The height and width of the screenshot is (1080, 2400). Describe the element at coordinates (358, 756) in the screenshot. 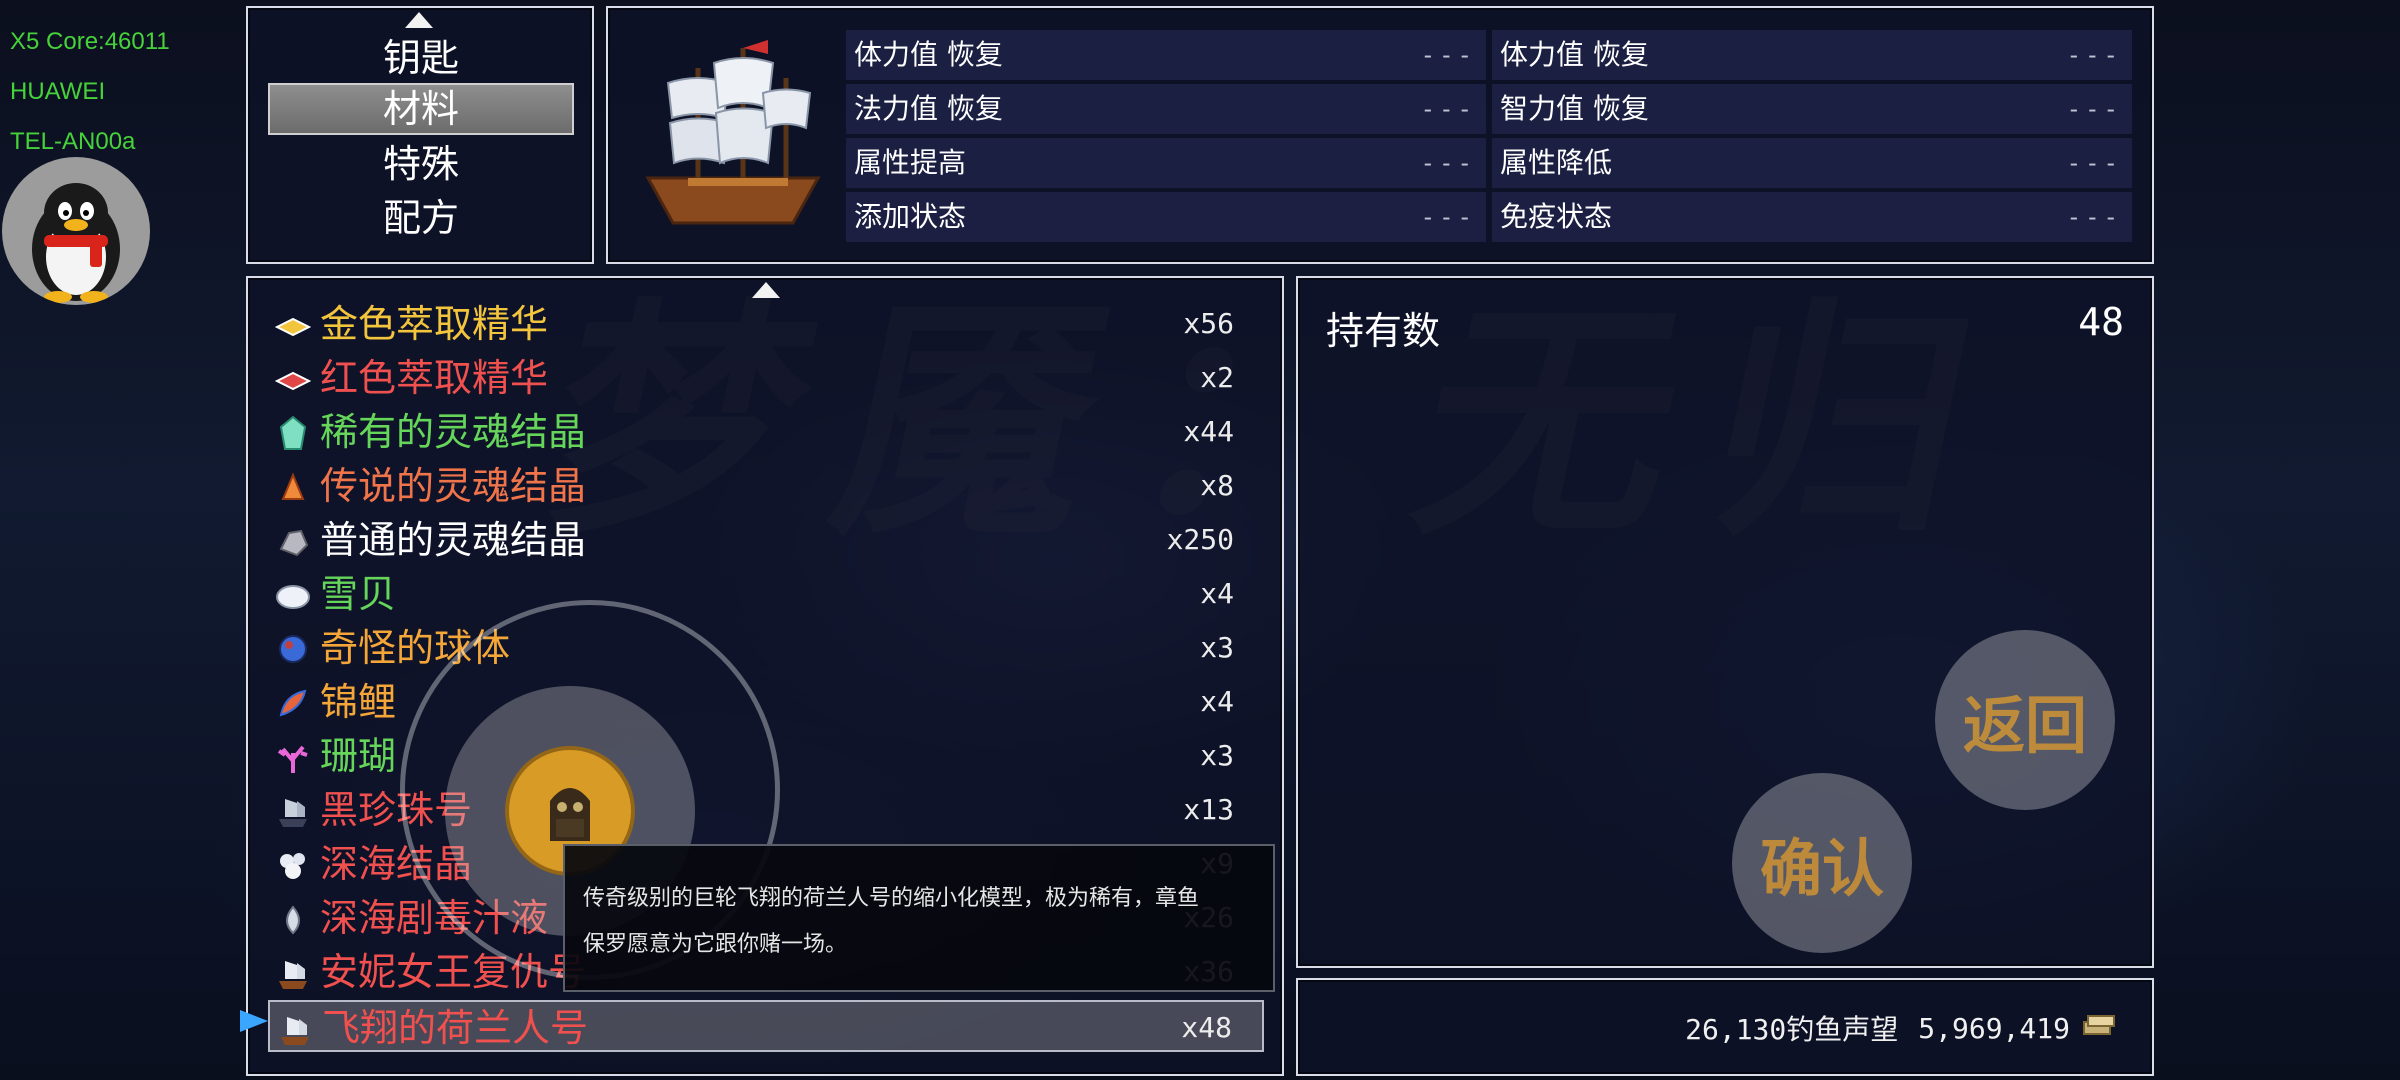

I see `item-name: 珊瑚` at that location.